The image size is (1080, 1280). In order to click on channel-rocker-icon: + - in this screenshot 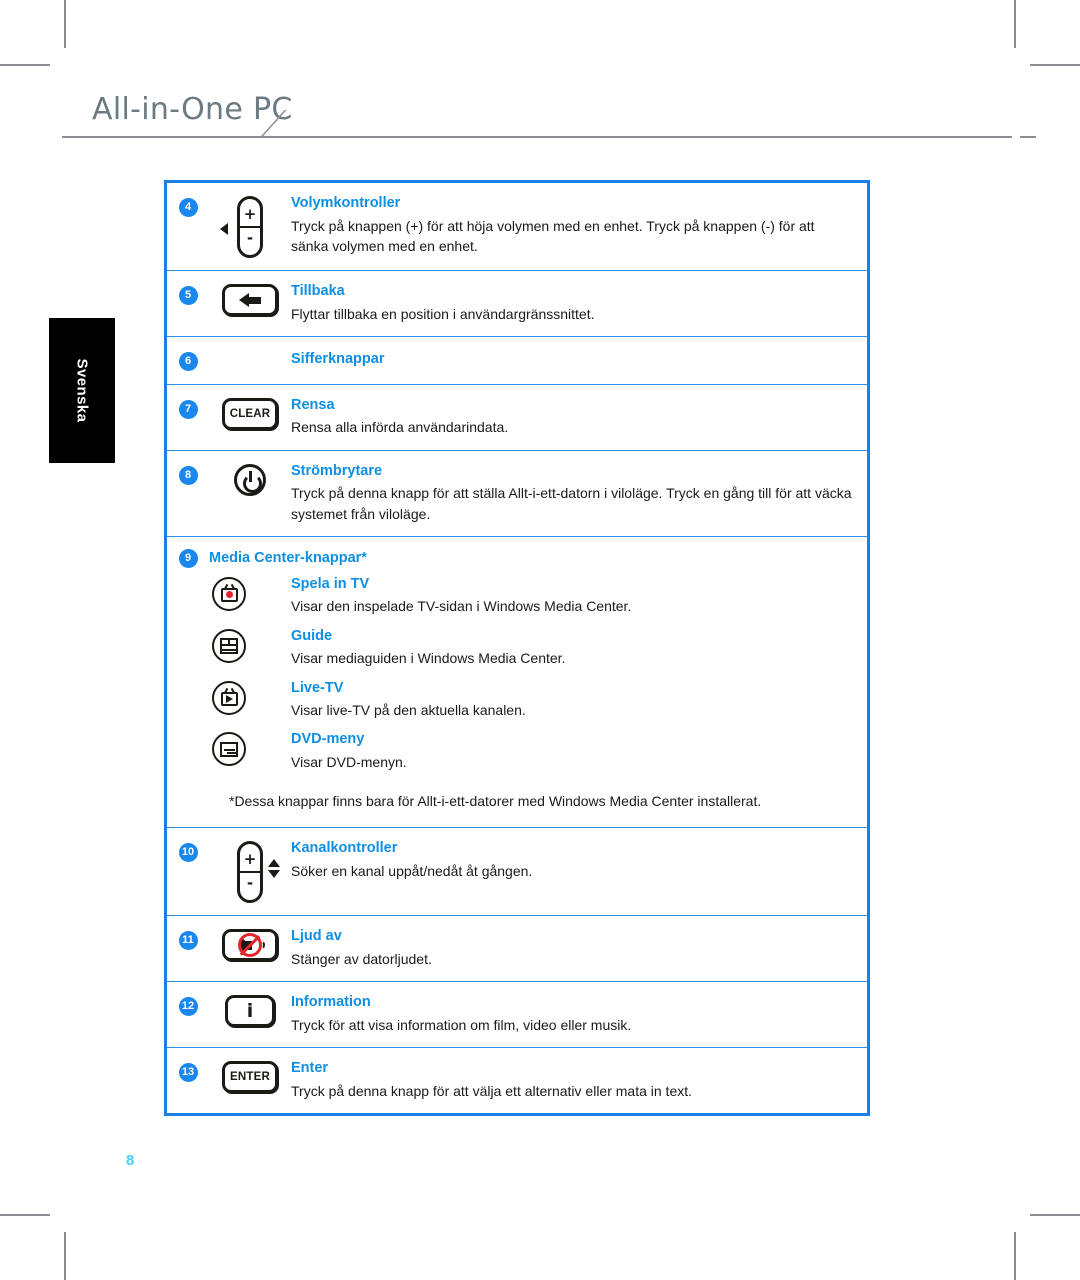, I will do `click(258, 872)`.